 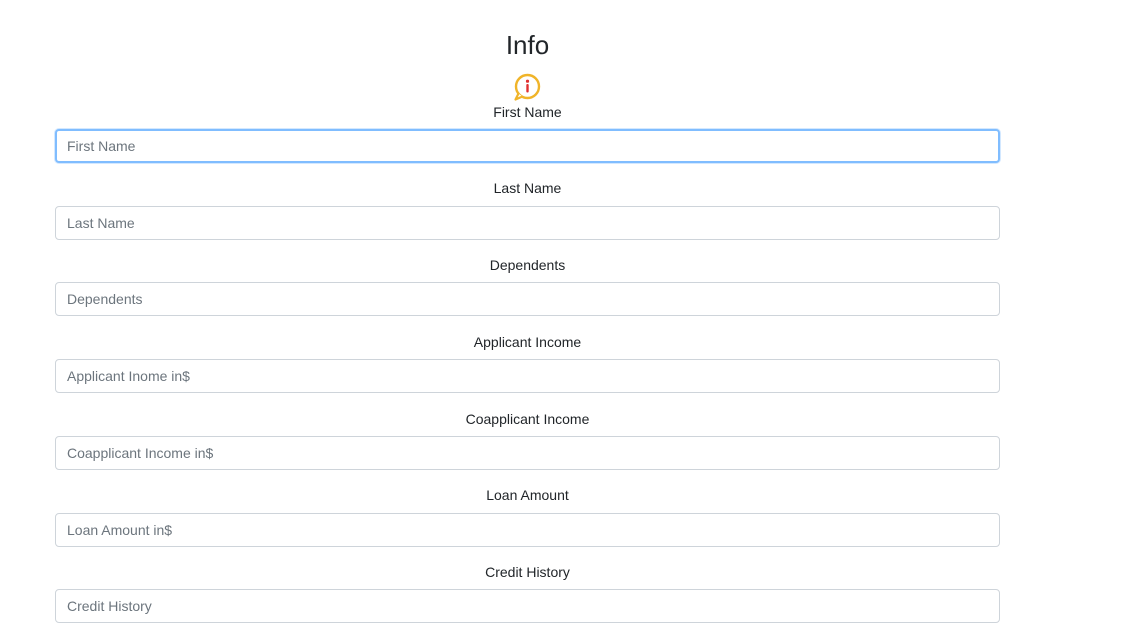 I want to click on loan-amount-input, so click(x=527, y=530).